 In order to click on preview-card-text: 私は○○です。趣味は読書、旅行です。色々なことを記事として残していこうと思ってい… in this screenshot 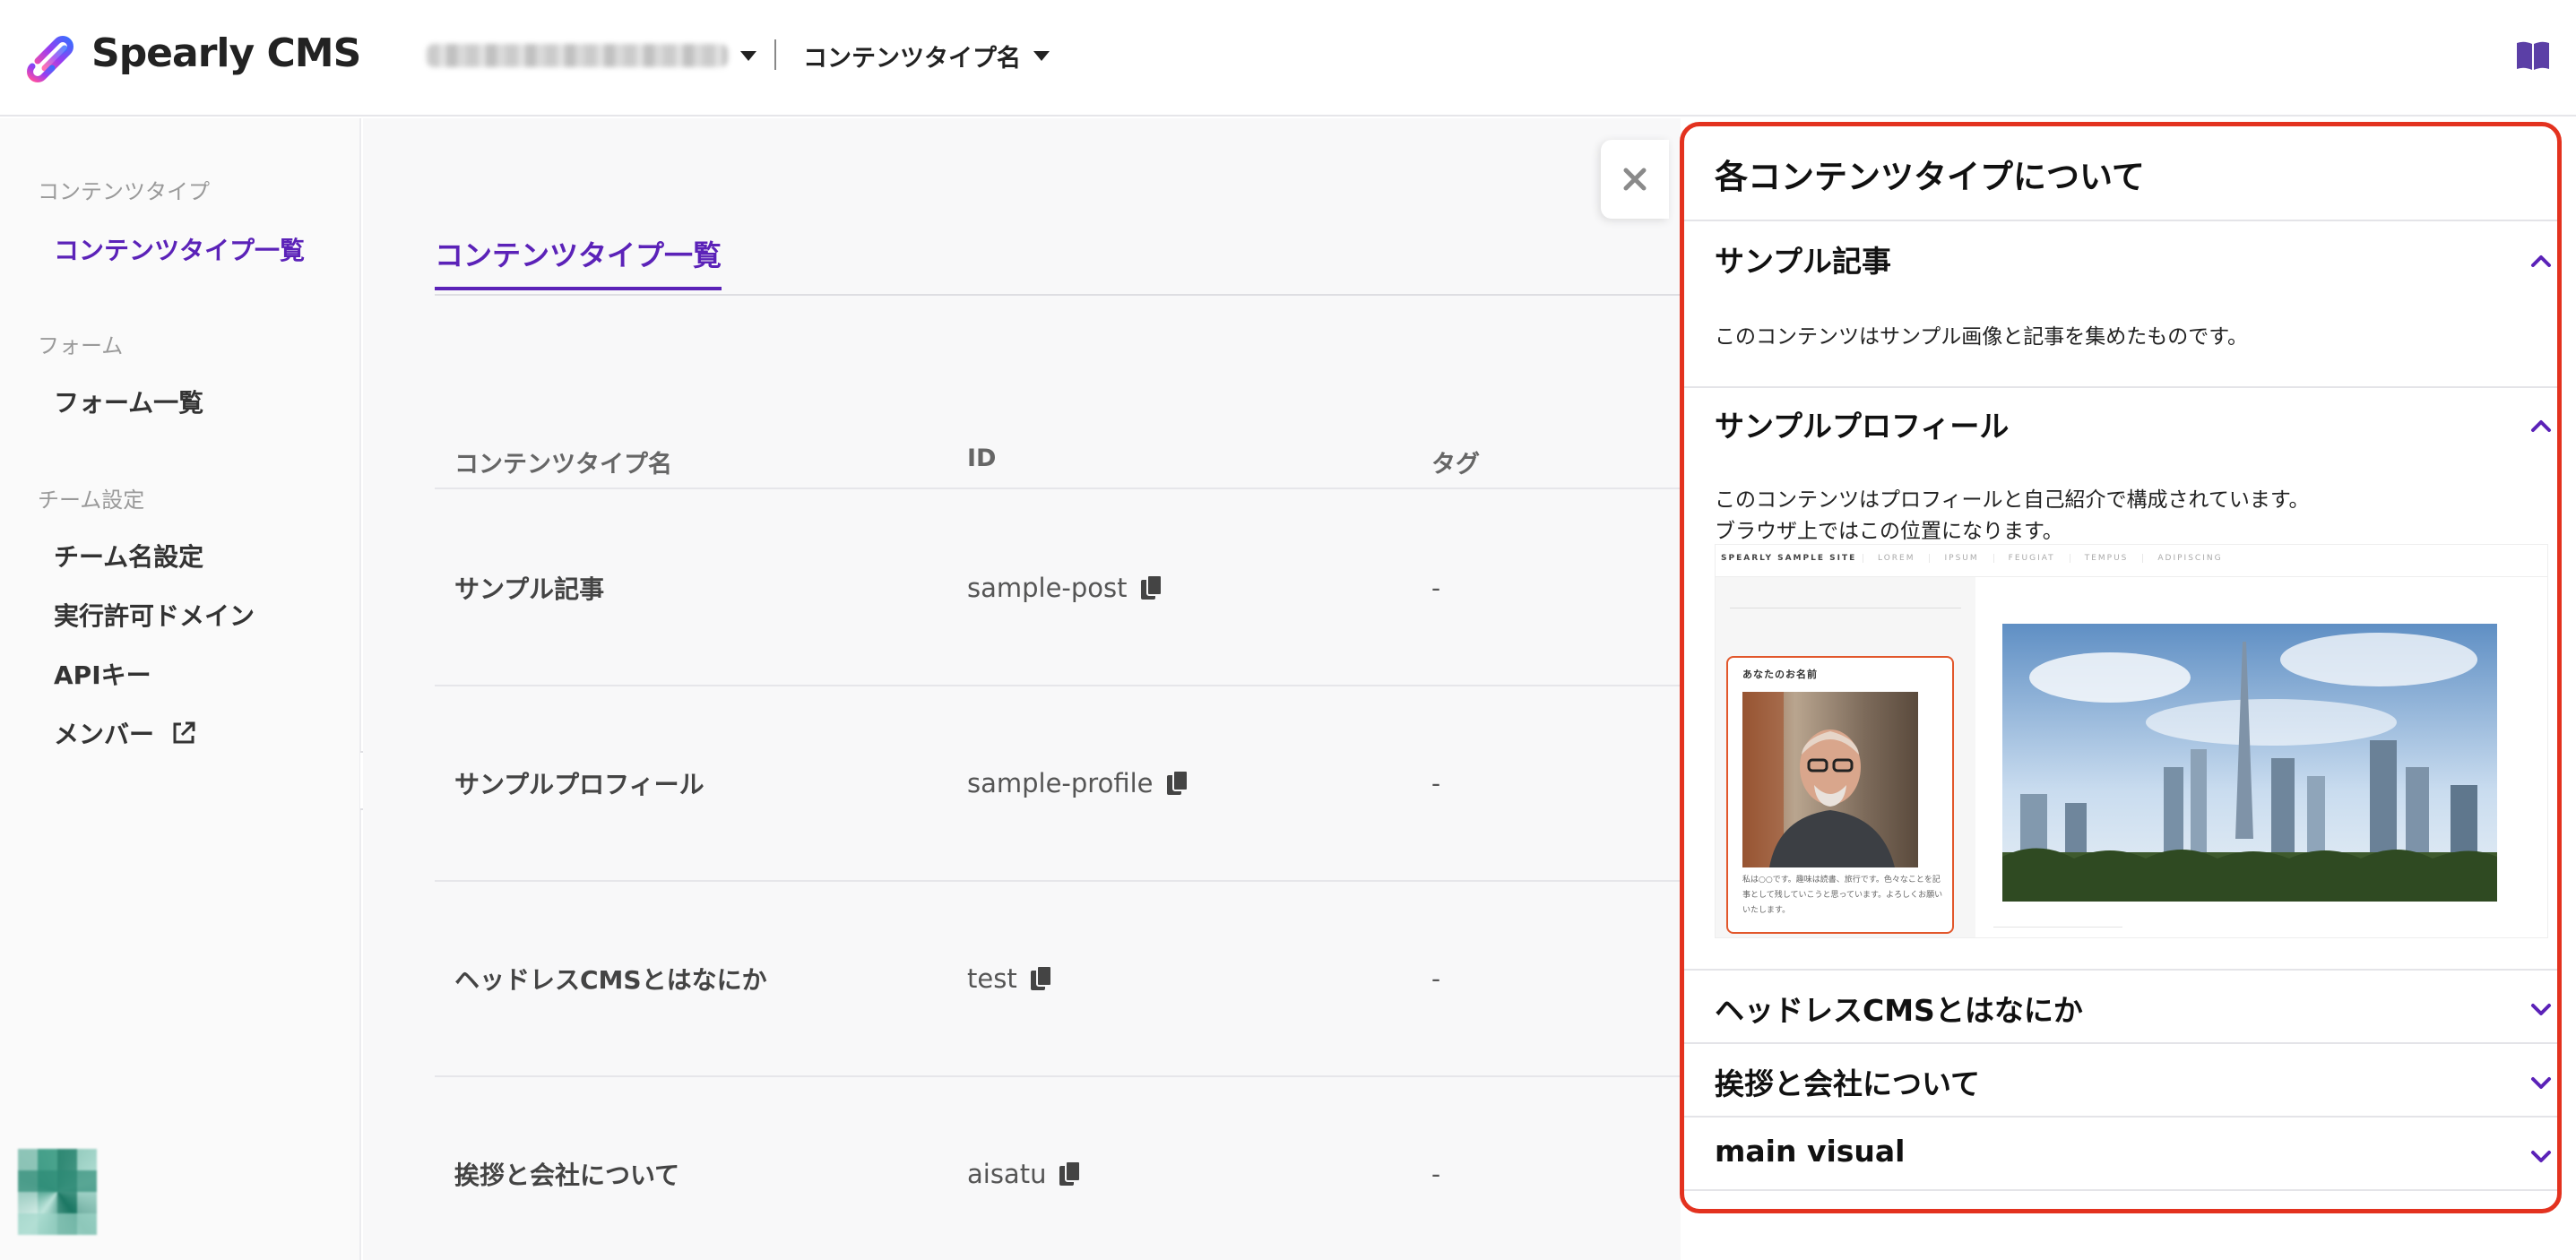, I will do `click(1842, 895)`.